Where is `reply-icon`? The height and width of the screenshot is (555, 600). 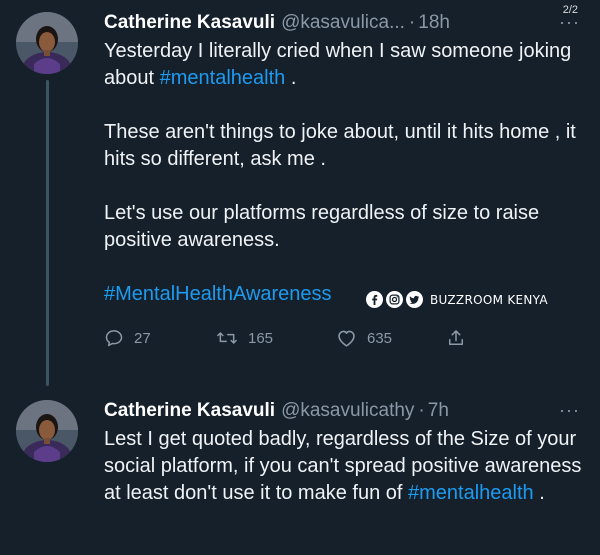 reply-icon is located at coordinates (114, 338).